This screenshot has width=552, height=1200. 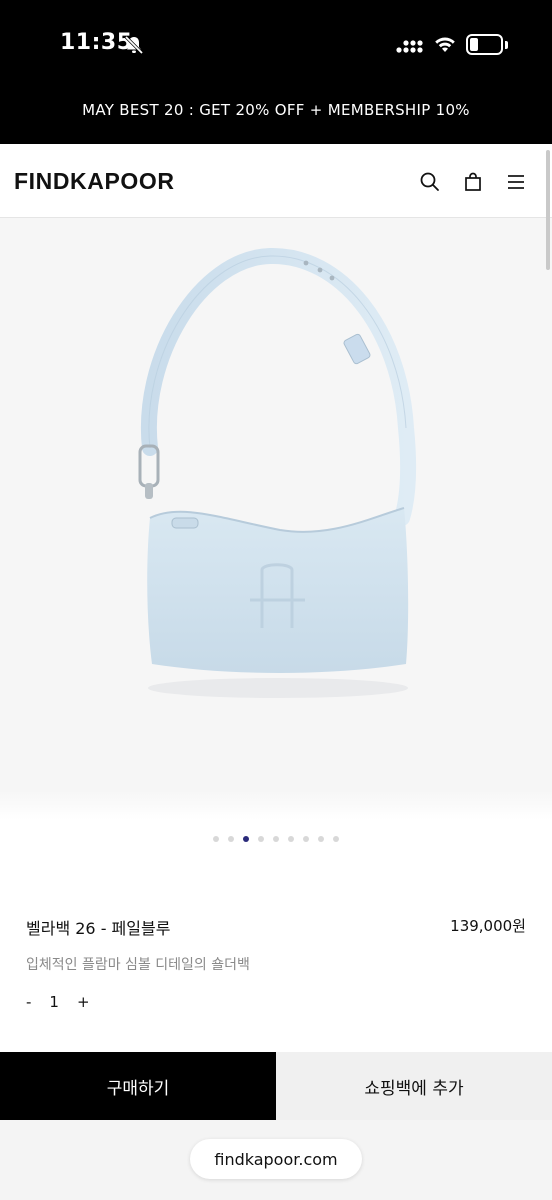 What do you see at coordinates (138, 965) in the screenshot?
I see `product-description: 입체적인 플람마 심볼 디테일의 숄더백` at bounding box center [138, 965].